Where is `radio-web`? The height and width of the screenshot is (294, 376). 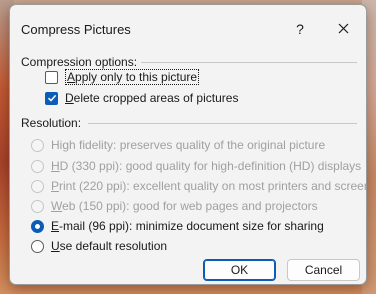
radio-web is located at coordinates (37, 206).